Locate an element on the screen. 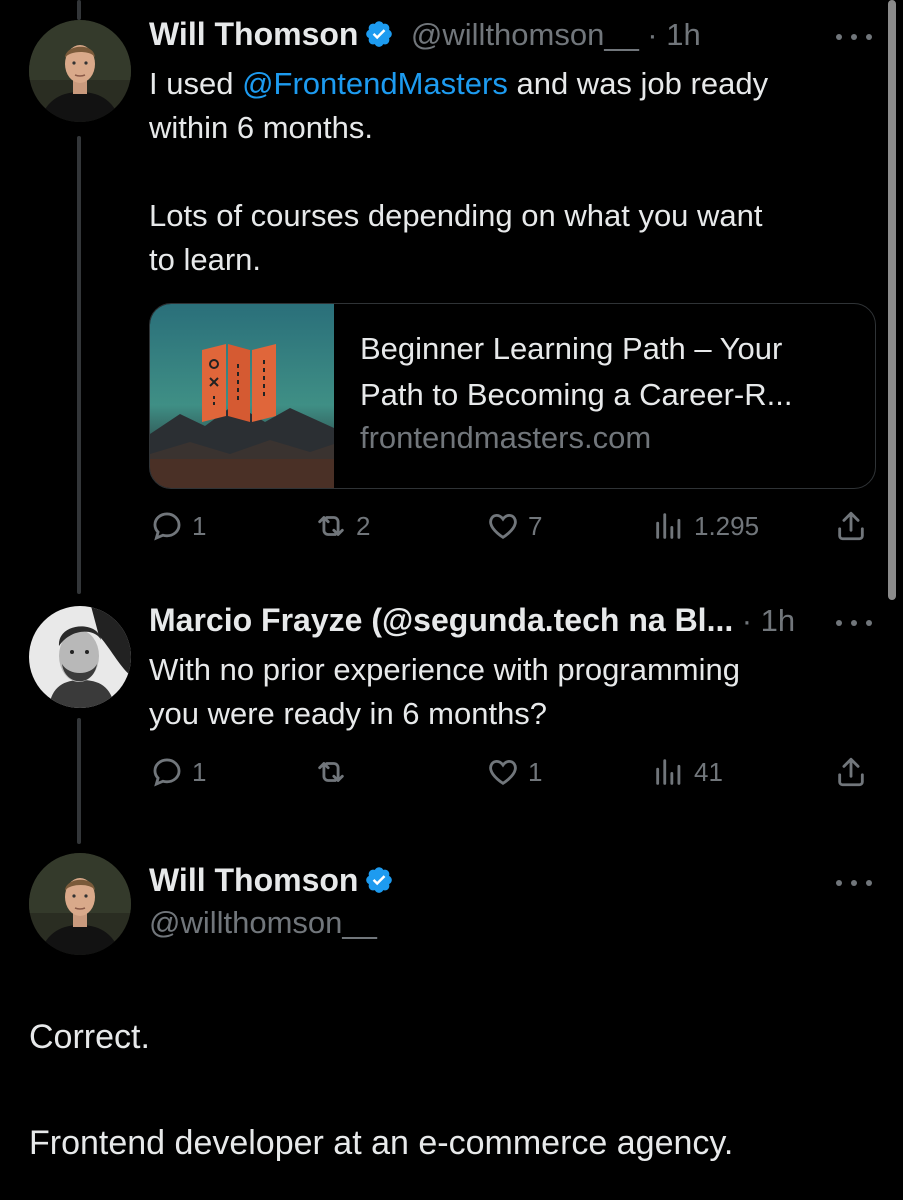  like-button: 1 is located at coordinates (514, 772).